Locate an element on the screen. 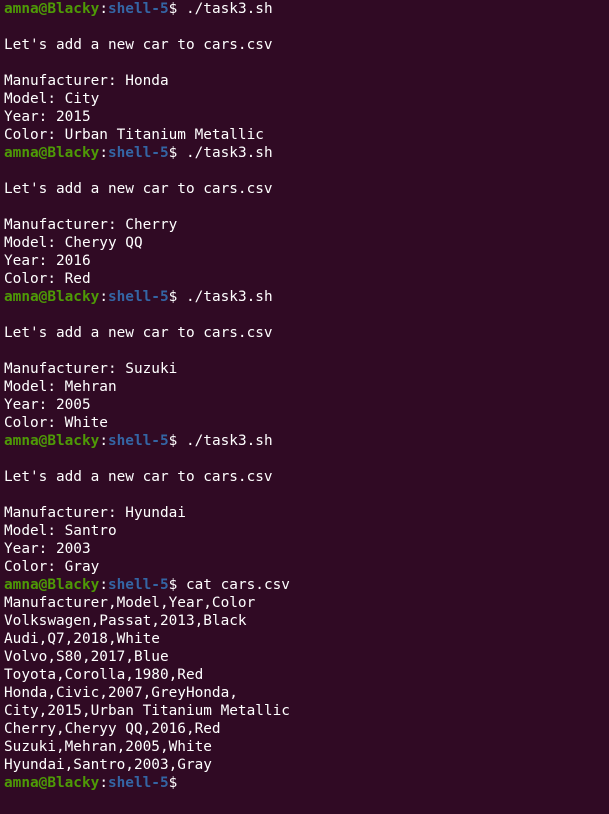 The image size is (609, 814). output-line: Model: Santro is located at coordinates (60, 531).